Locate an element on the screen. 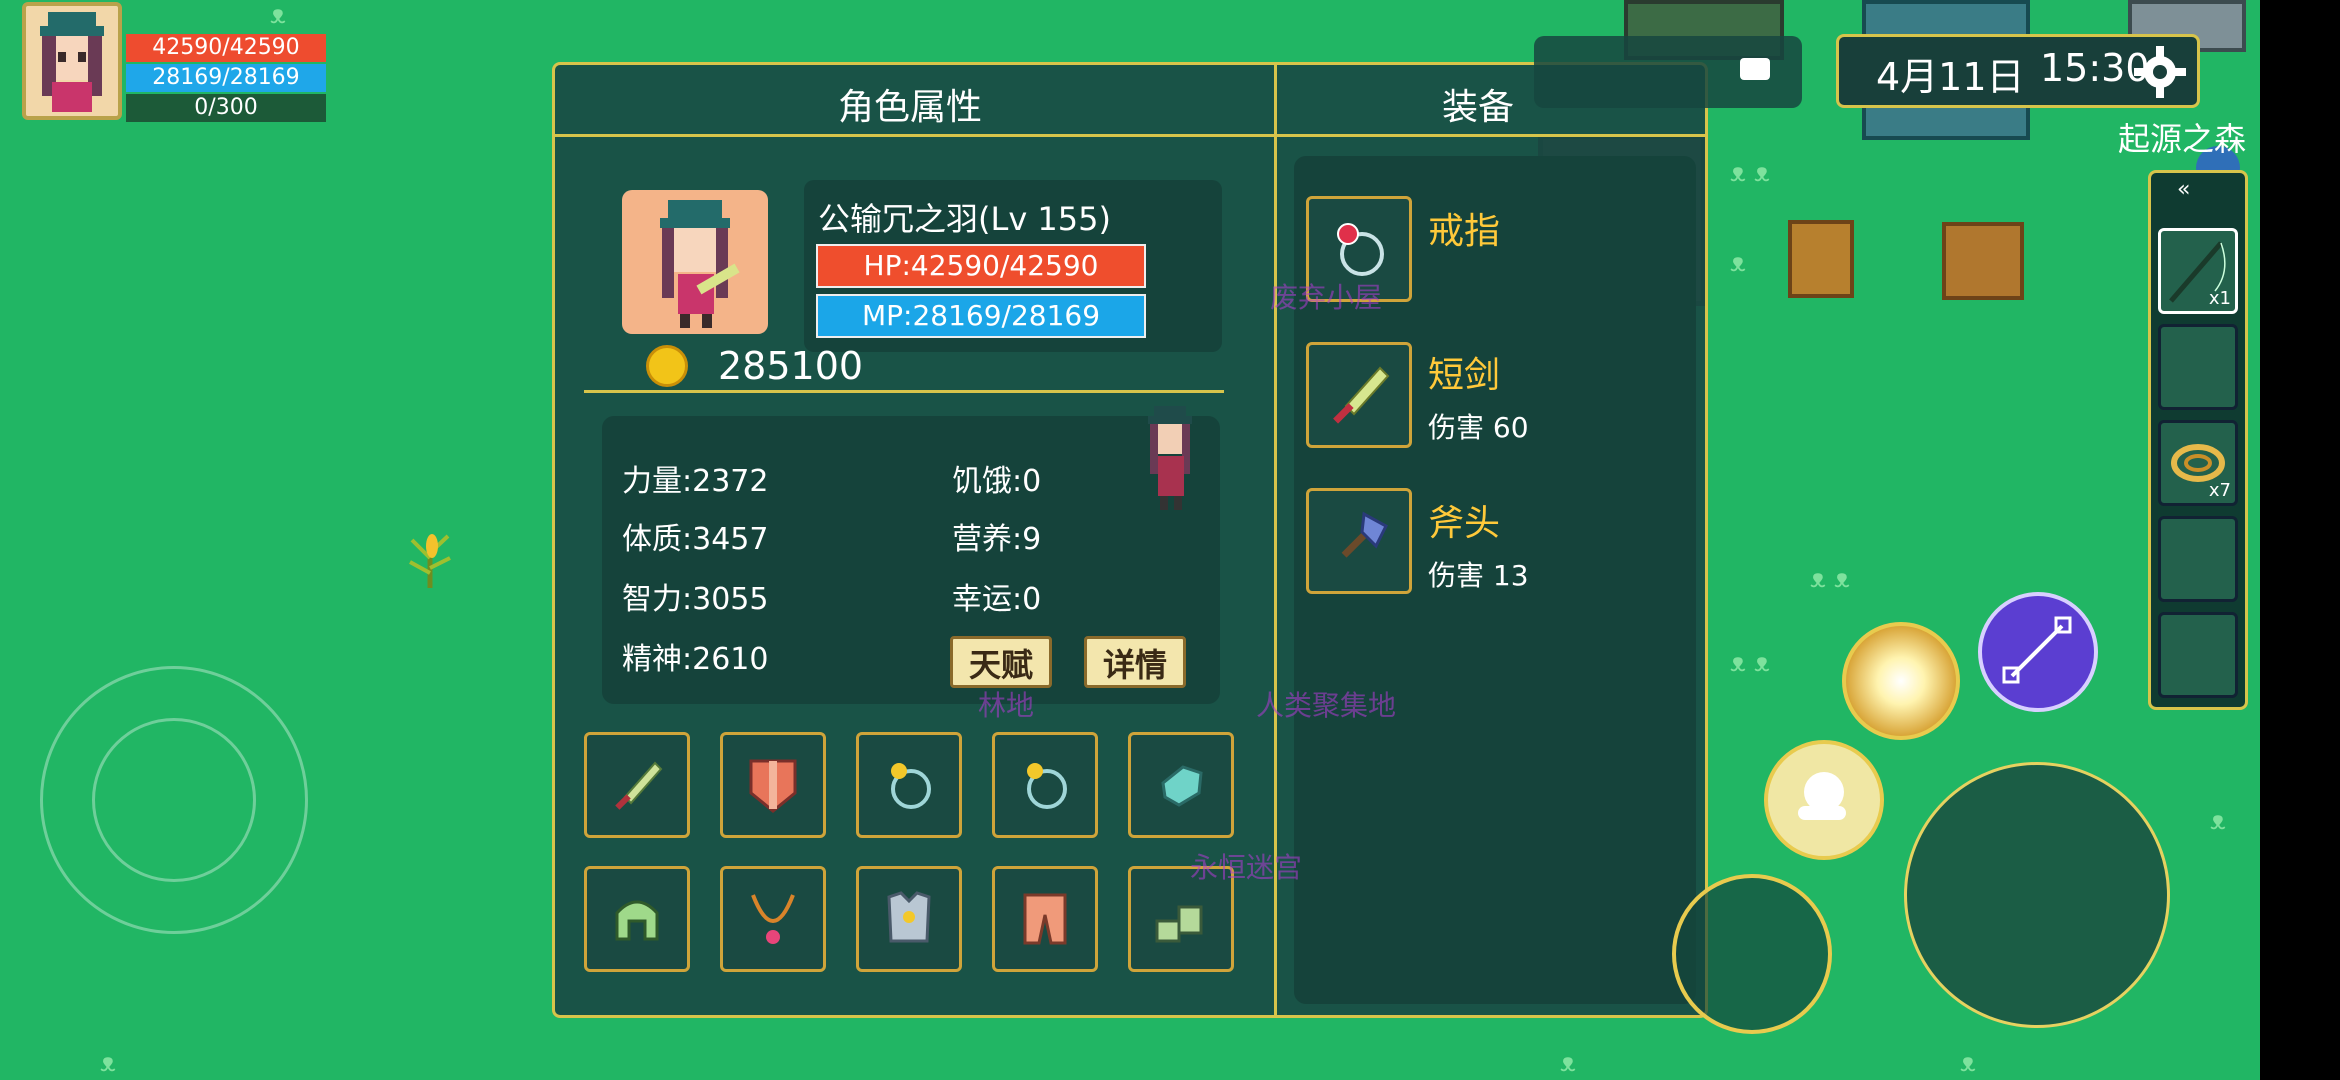  shield-icon is located at coordinates (773, 786).